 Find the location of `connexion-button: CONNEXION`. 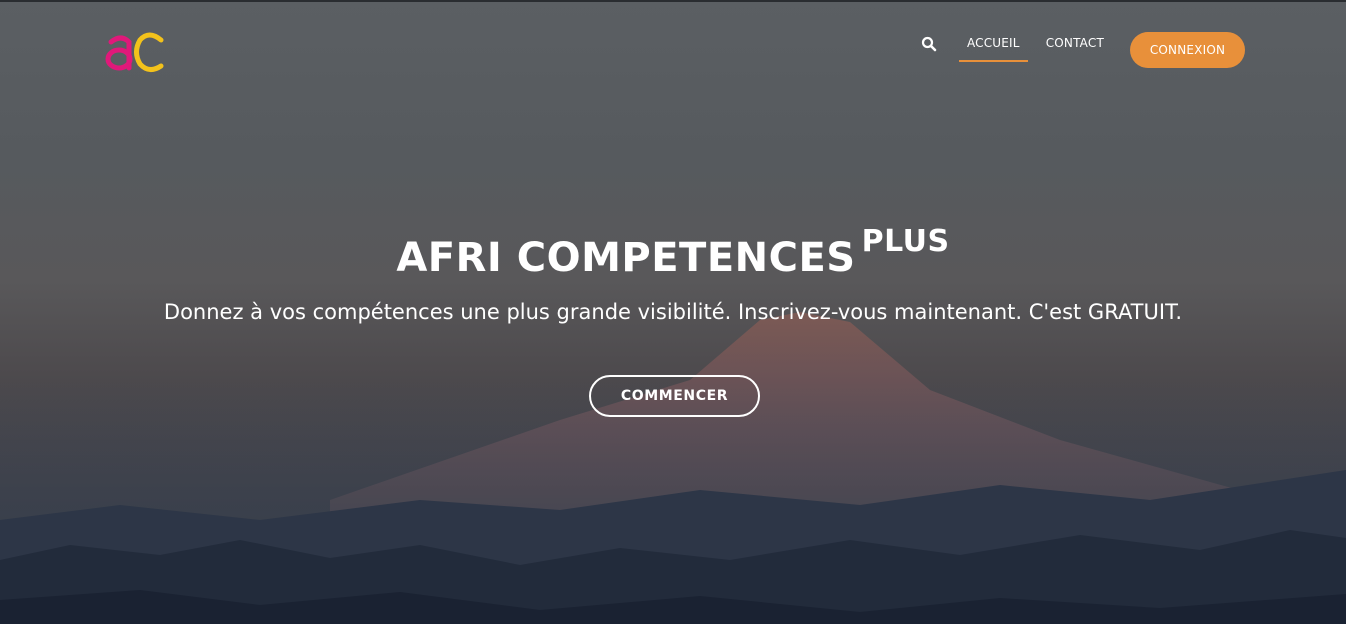

connexion-button: CONNEXION is located at coordinates (1187, 50).